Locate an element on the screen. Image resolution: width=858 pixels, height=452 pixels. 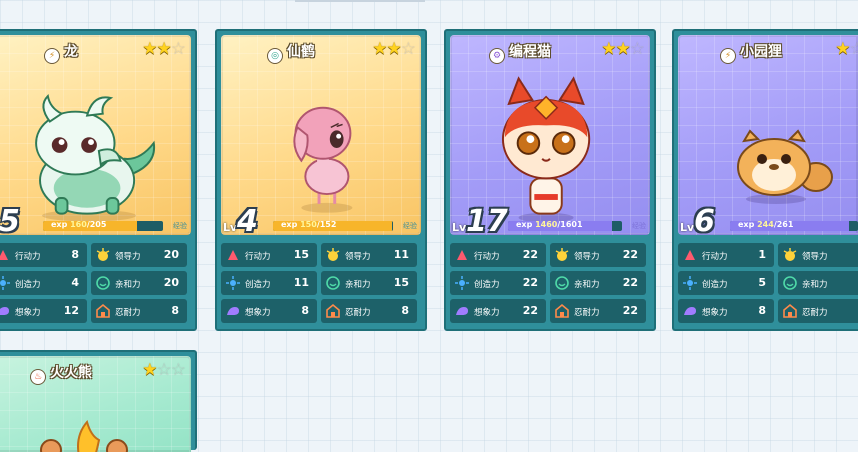
stat-affinity: 亲和力12 is located at coordinates (818, 283).